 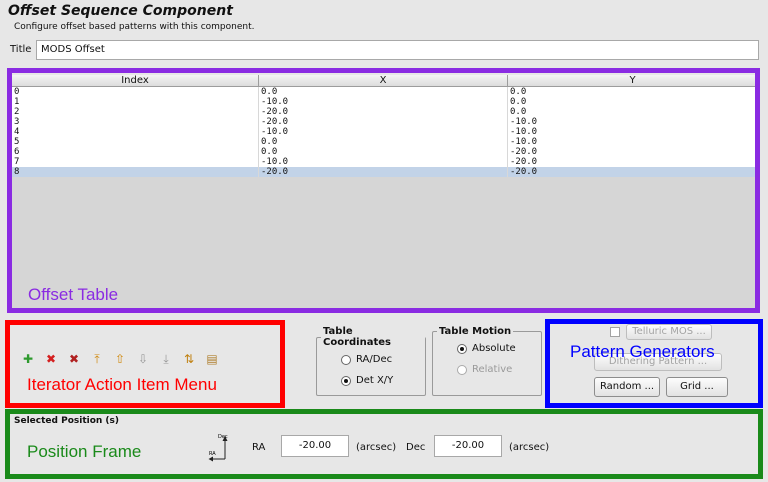 I want to click on component-title: Offset Sequence Component, so click(x=120, y=11).